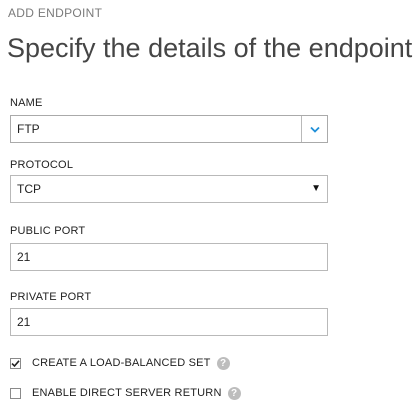 This screenshot has width=419, height=414. I want to click on protocol-select: TCP ▼, so click(169, 189).